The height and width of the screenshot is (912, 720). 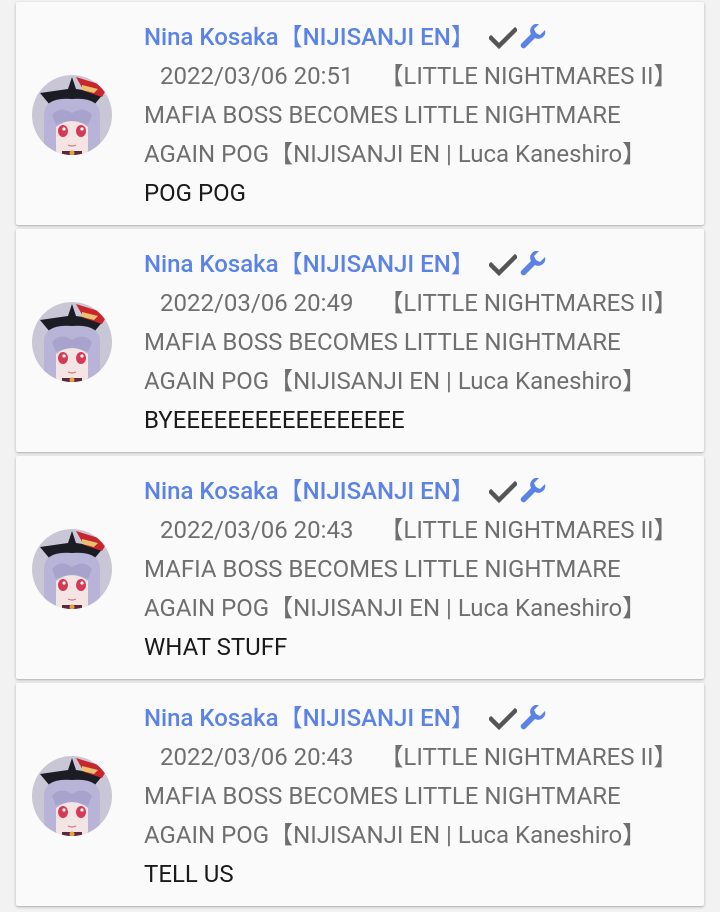 What do you see at coordinates (257, 303) in the screenshot?
I see `timestamp: 2022/03/06 20:49` at bounding box center [257, 303].